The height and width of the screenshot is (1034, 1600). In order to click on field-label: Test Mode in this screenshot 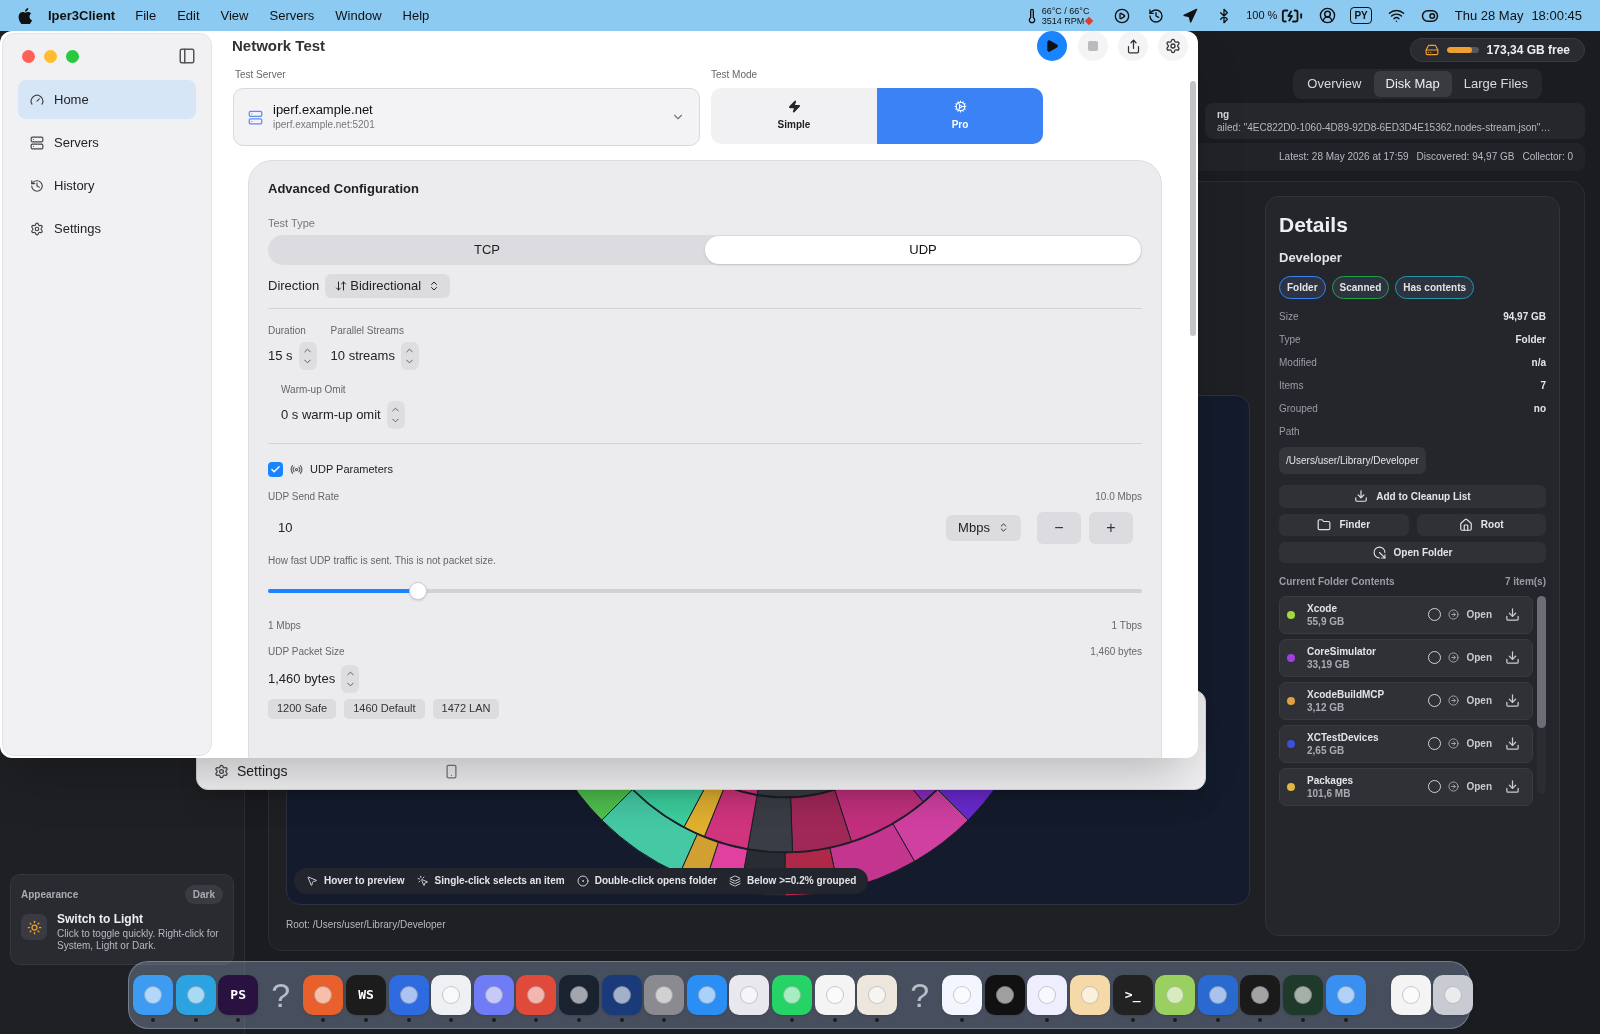, I will do `click(735, 75)`.